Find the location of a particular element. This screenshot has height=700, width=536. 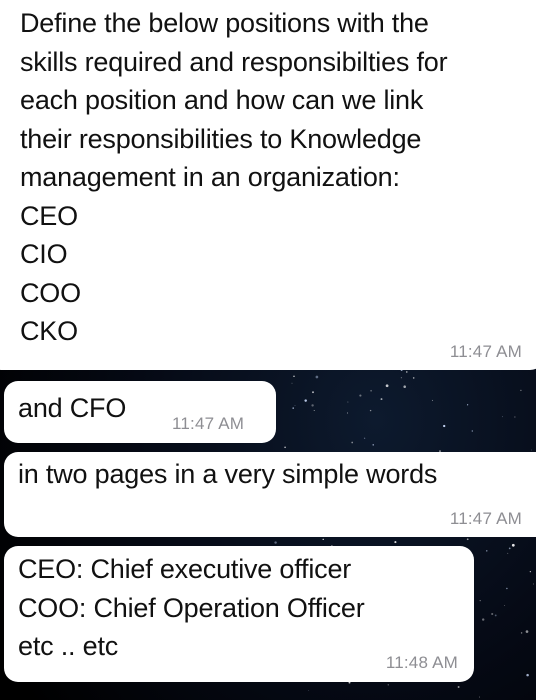

message-bubble-2: and CFO 11:47 AM is located at coordinates (140, 412).